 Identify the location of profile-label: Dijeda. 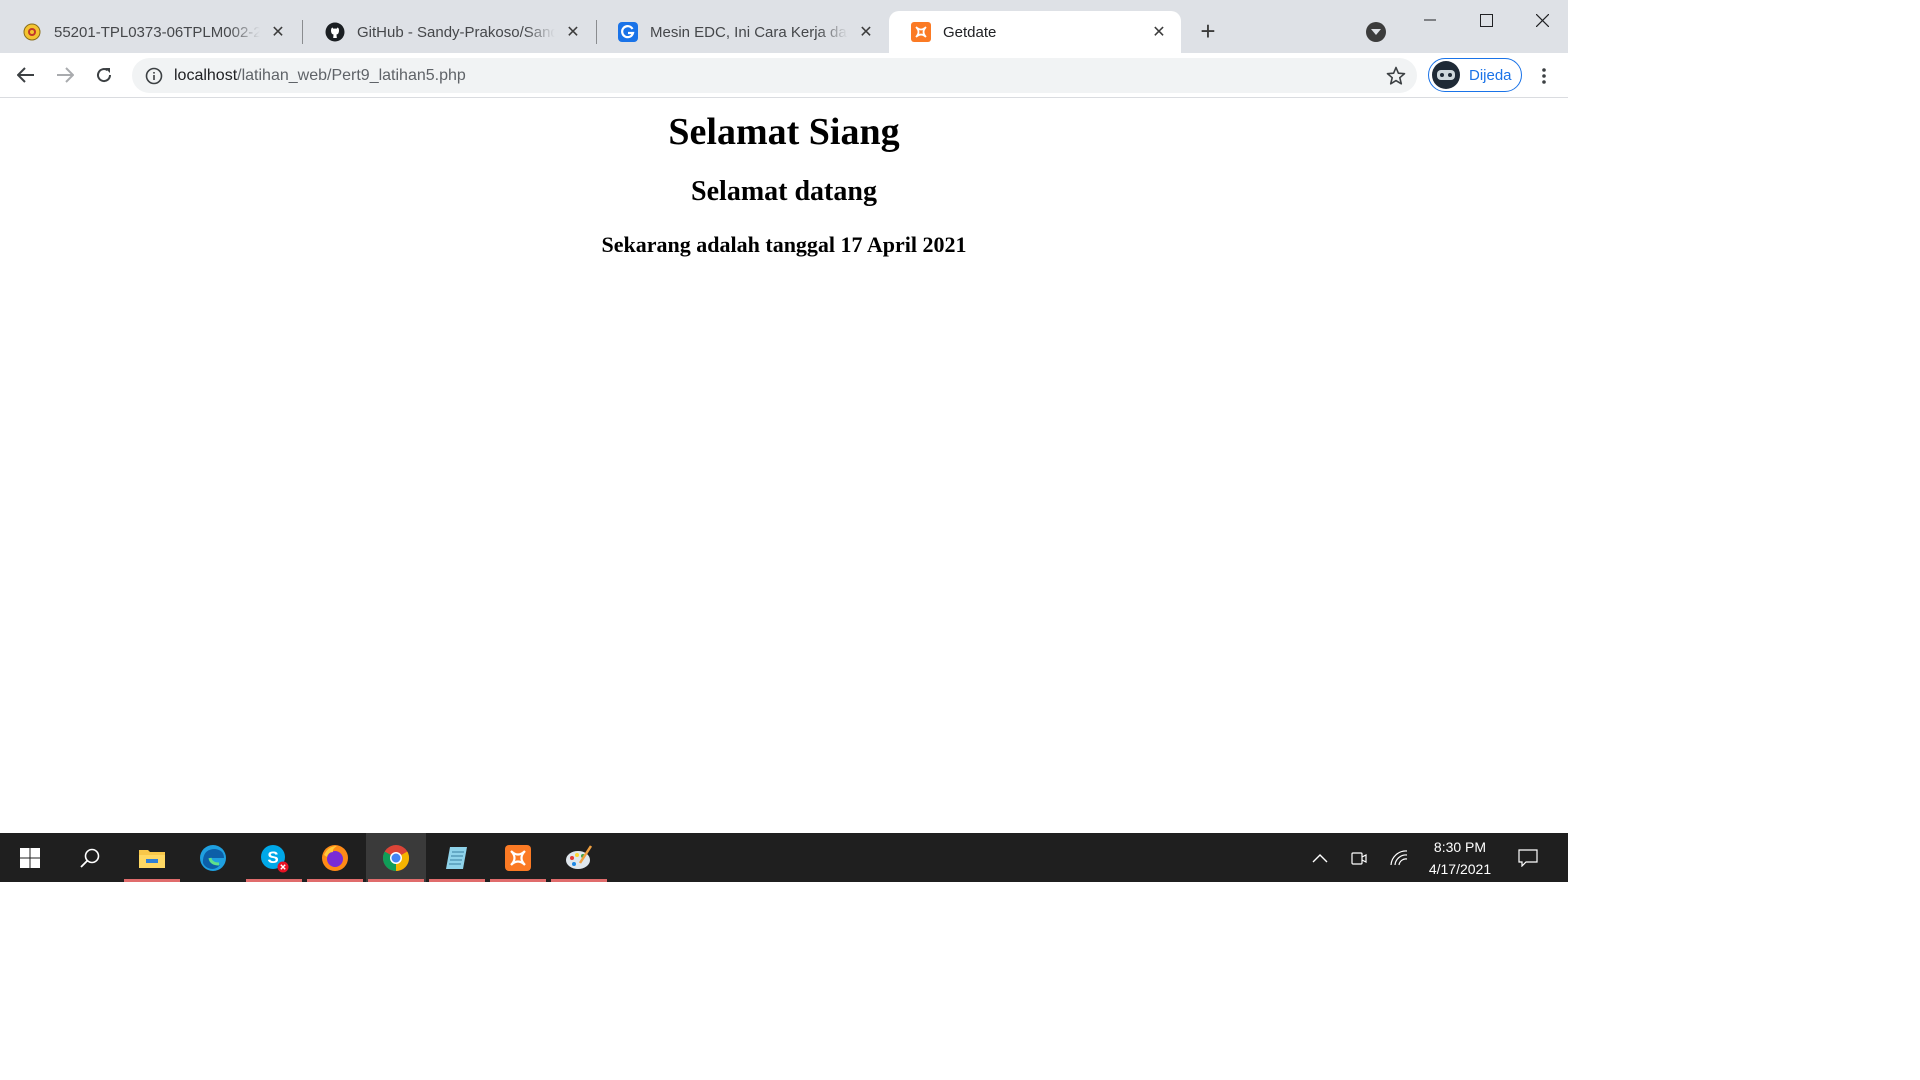
(1490, 75).